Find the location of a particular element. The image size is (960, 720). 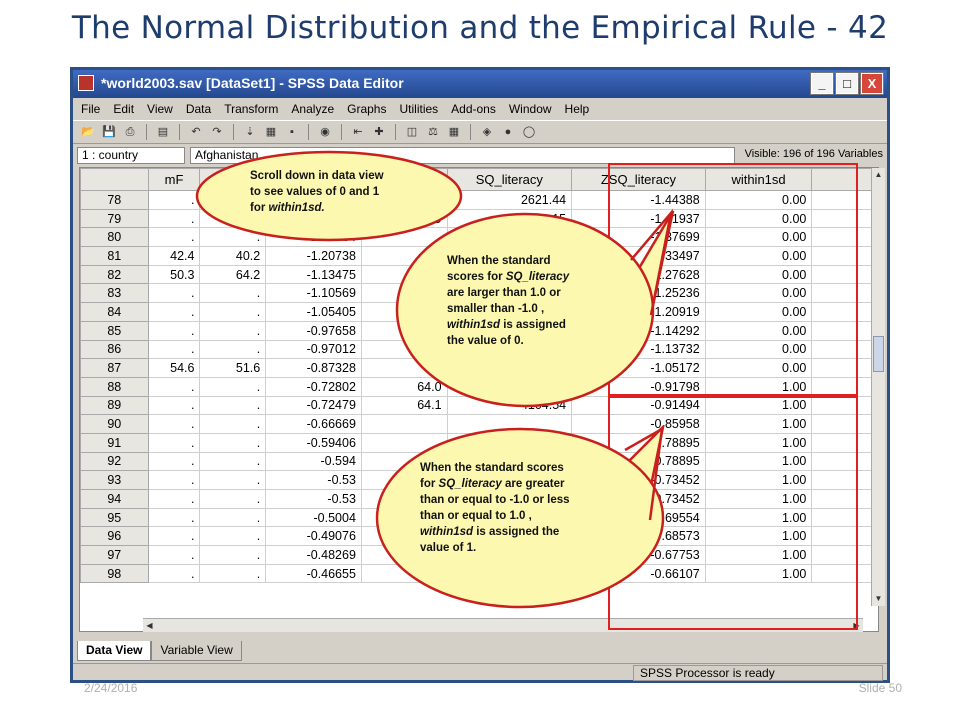

row-number: 82 is located at coordinates (114, 274).